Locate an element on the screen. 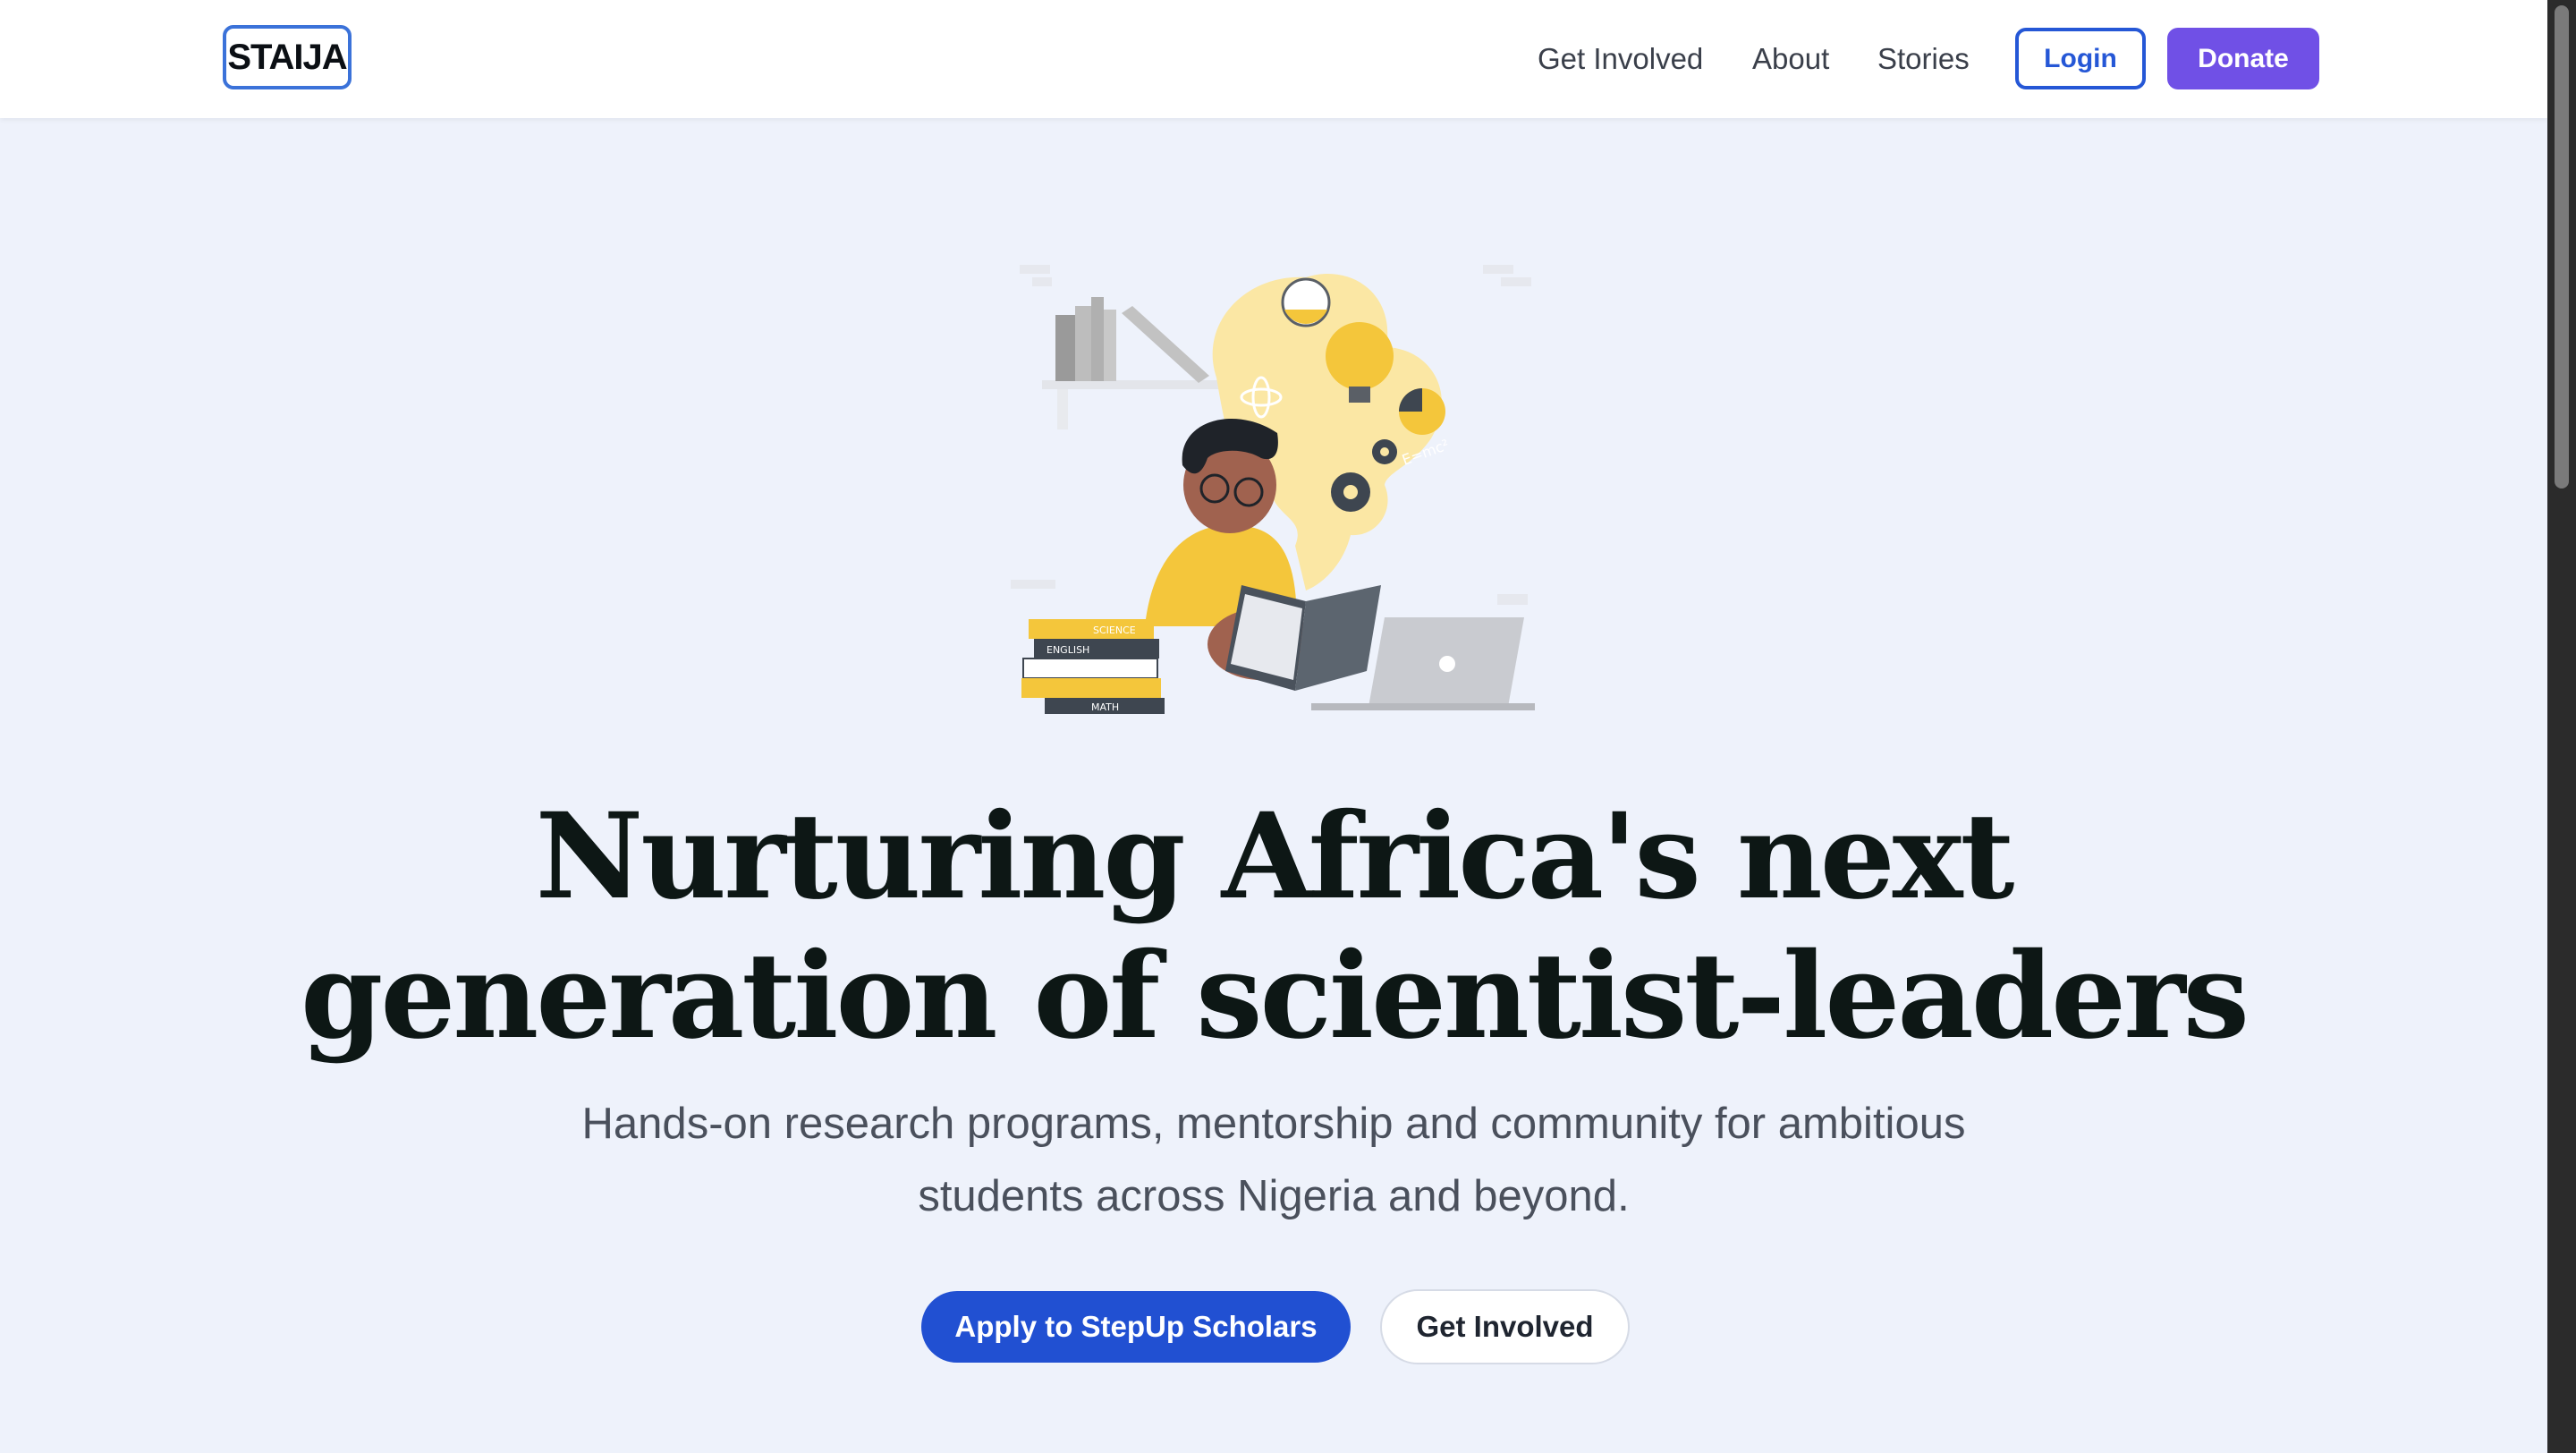 The image size is (2576, 1453). nav-item-get-involved: Get Involved is located at coordinates (1620, 59).